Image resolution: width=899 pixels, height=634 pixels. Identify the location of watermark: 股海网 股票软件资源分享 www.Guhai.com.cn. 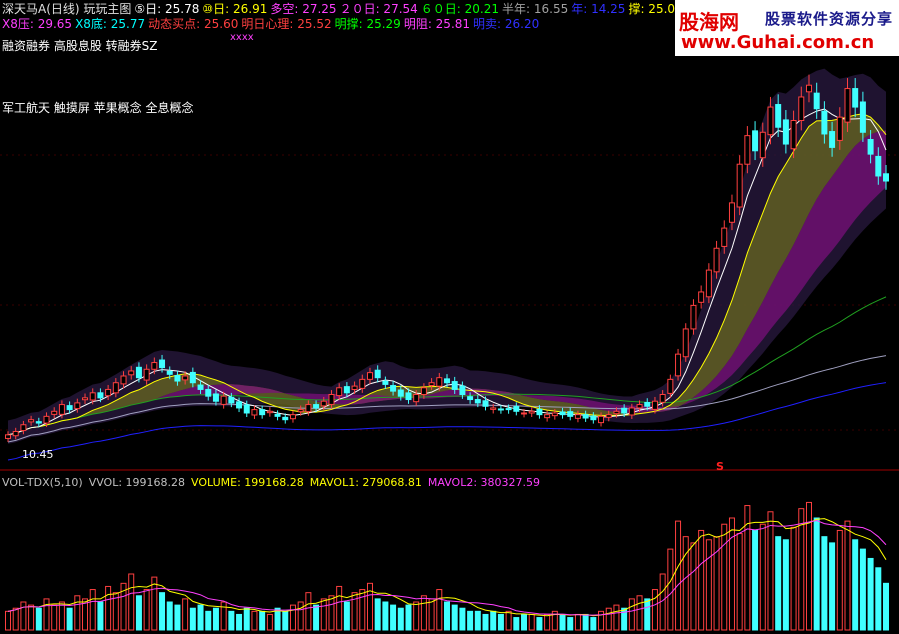
(787, 28).